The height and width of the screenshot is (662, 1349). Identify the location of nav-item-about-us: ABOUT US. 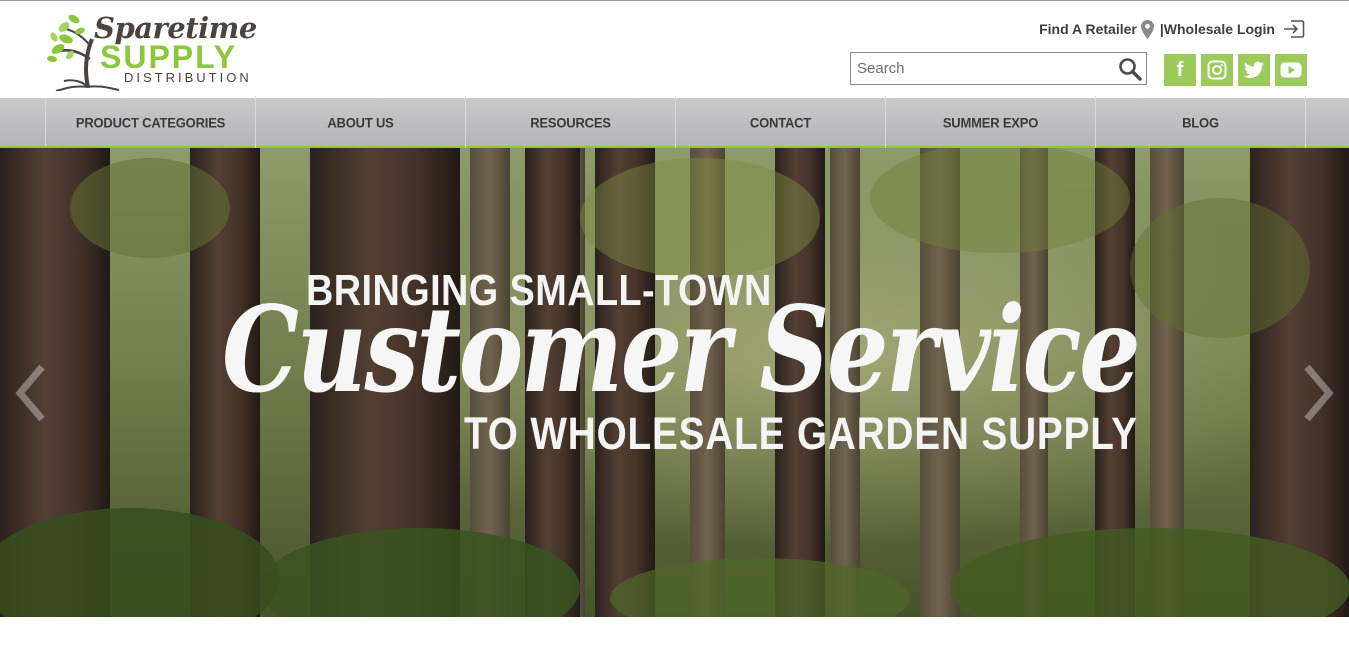
(361, 122).